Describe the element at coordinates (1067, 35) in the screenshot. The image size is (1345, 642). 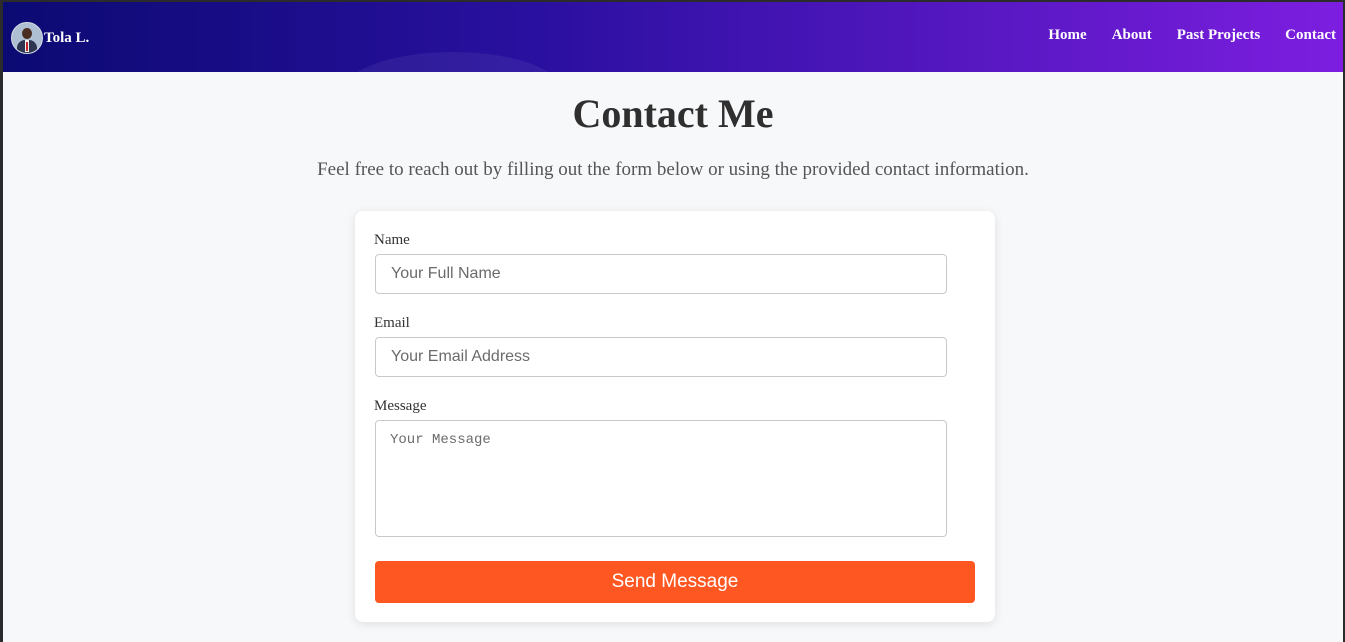
I see `nav-link-home: Home` at that location.